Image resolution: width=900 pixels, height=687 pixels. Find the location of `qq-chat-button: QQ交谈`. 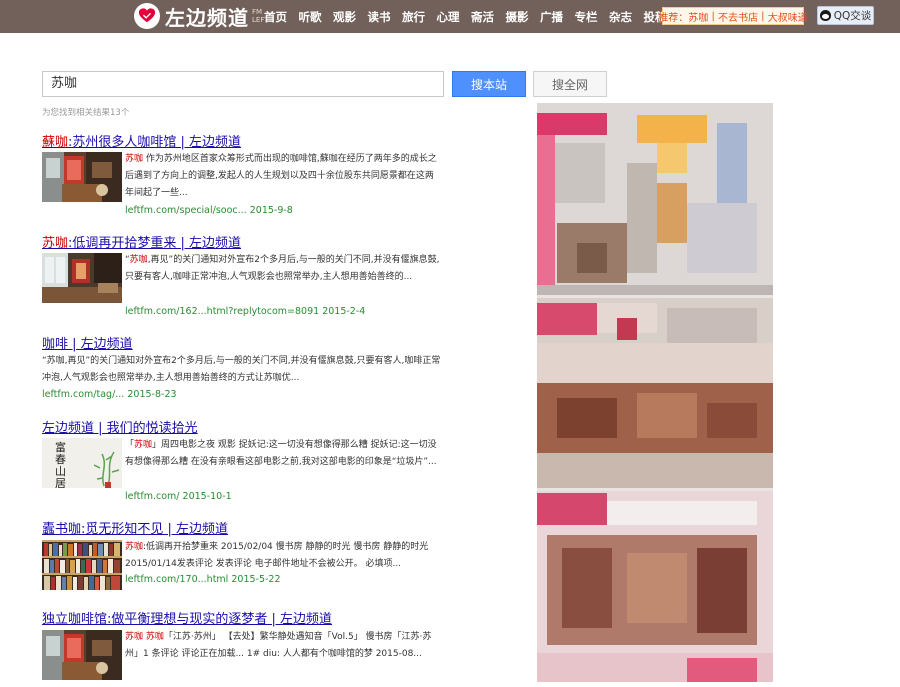

qq-chat-button: QQ交谈 is located at coordinates (845, 15).